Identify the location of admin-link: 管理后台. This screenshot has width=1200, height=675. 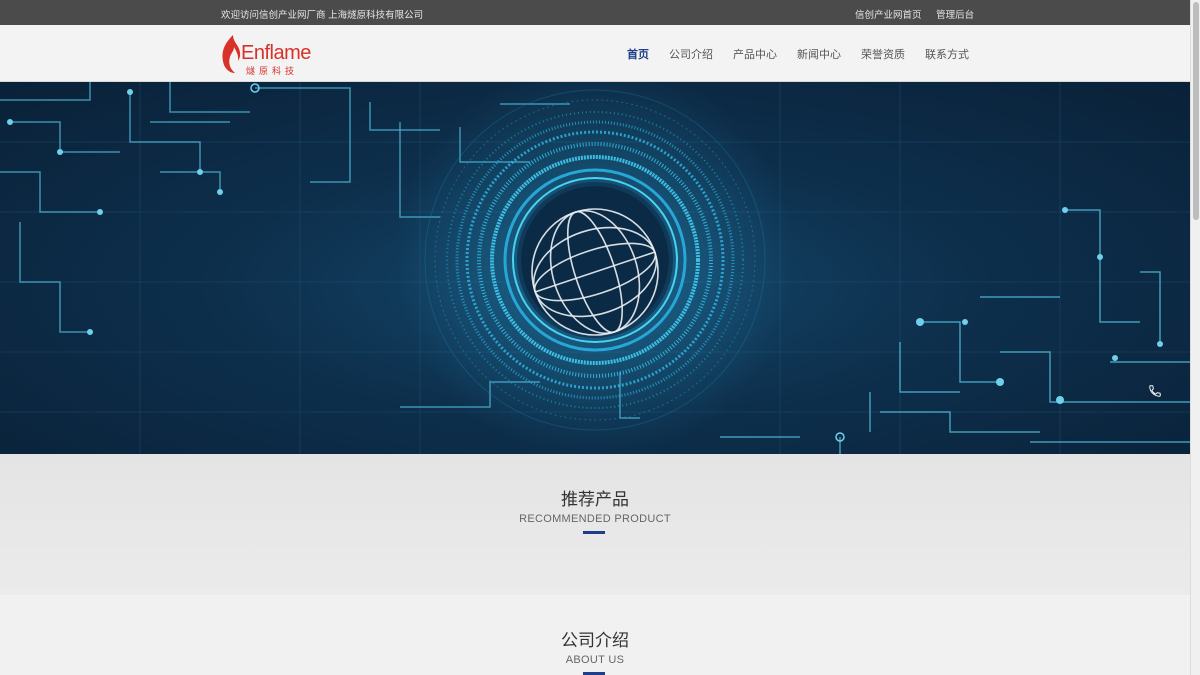
(955, 15).